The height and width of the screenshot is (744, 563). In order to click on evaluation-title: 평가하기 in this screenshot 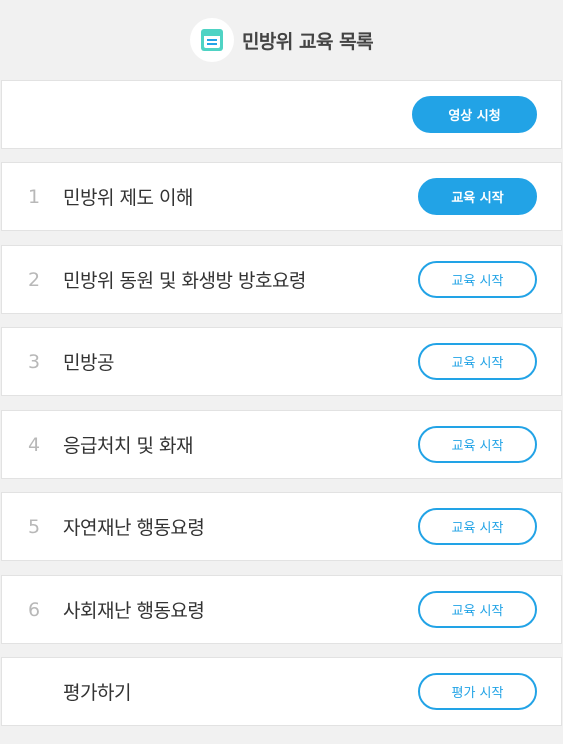, I will do `click(97, 693)`.